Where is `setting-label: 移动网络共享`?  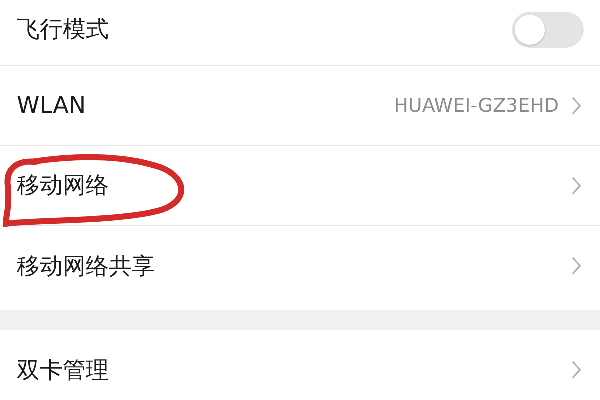 setting-label: 移动网络共享 is located at coordinates (86, 267).